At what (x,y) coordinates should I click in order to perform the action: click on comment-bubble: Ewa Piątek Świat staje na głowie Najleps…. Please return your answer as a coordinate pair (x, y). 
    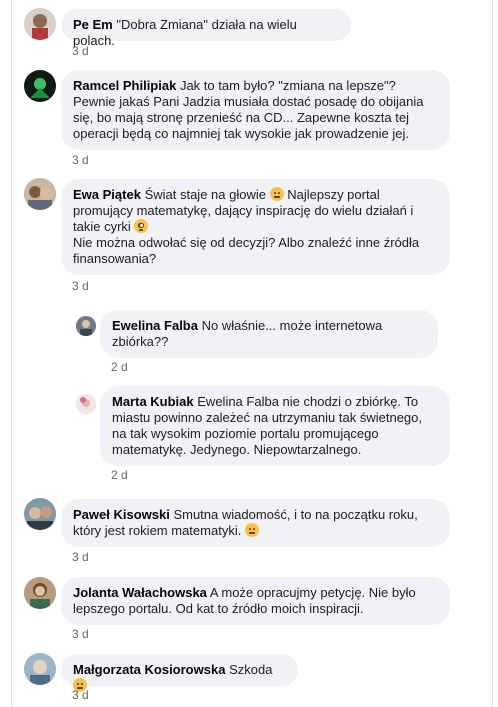
    Looking at the image, I should click on (255, 227).